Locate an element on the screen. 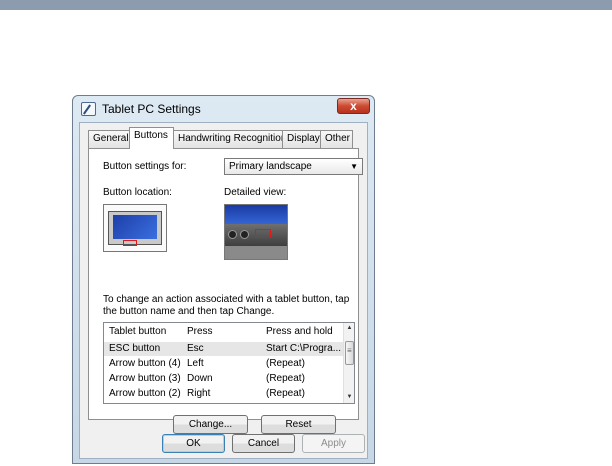  tab-buttons: Buttons is located at coordinates (151, 138).